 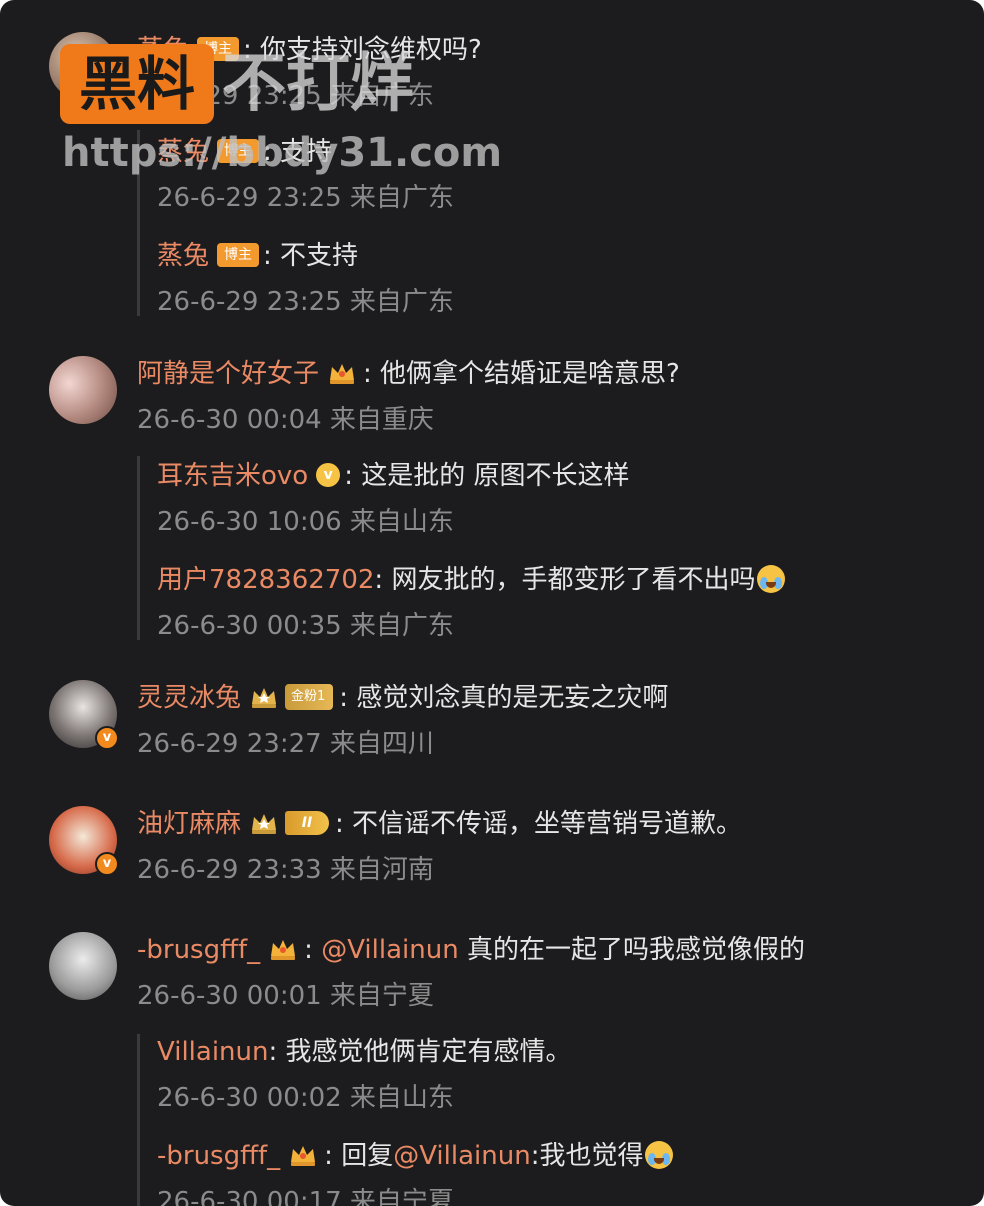 What do you see at coordinates (228, 374) in the screenshot?
I see `username-link: 阿静是个好女子` at bounding box center [228, 374].